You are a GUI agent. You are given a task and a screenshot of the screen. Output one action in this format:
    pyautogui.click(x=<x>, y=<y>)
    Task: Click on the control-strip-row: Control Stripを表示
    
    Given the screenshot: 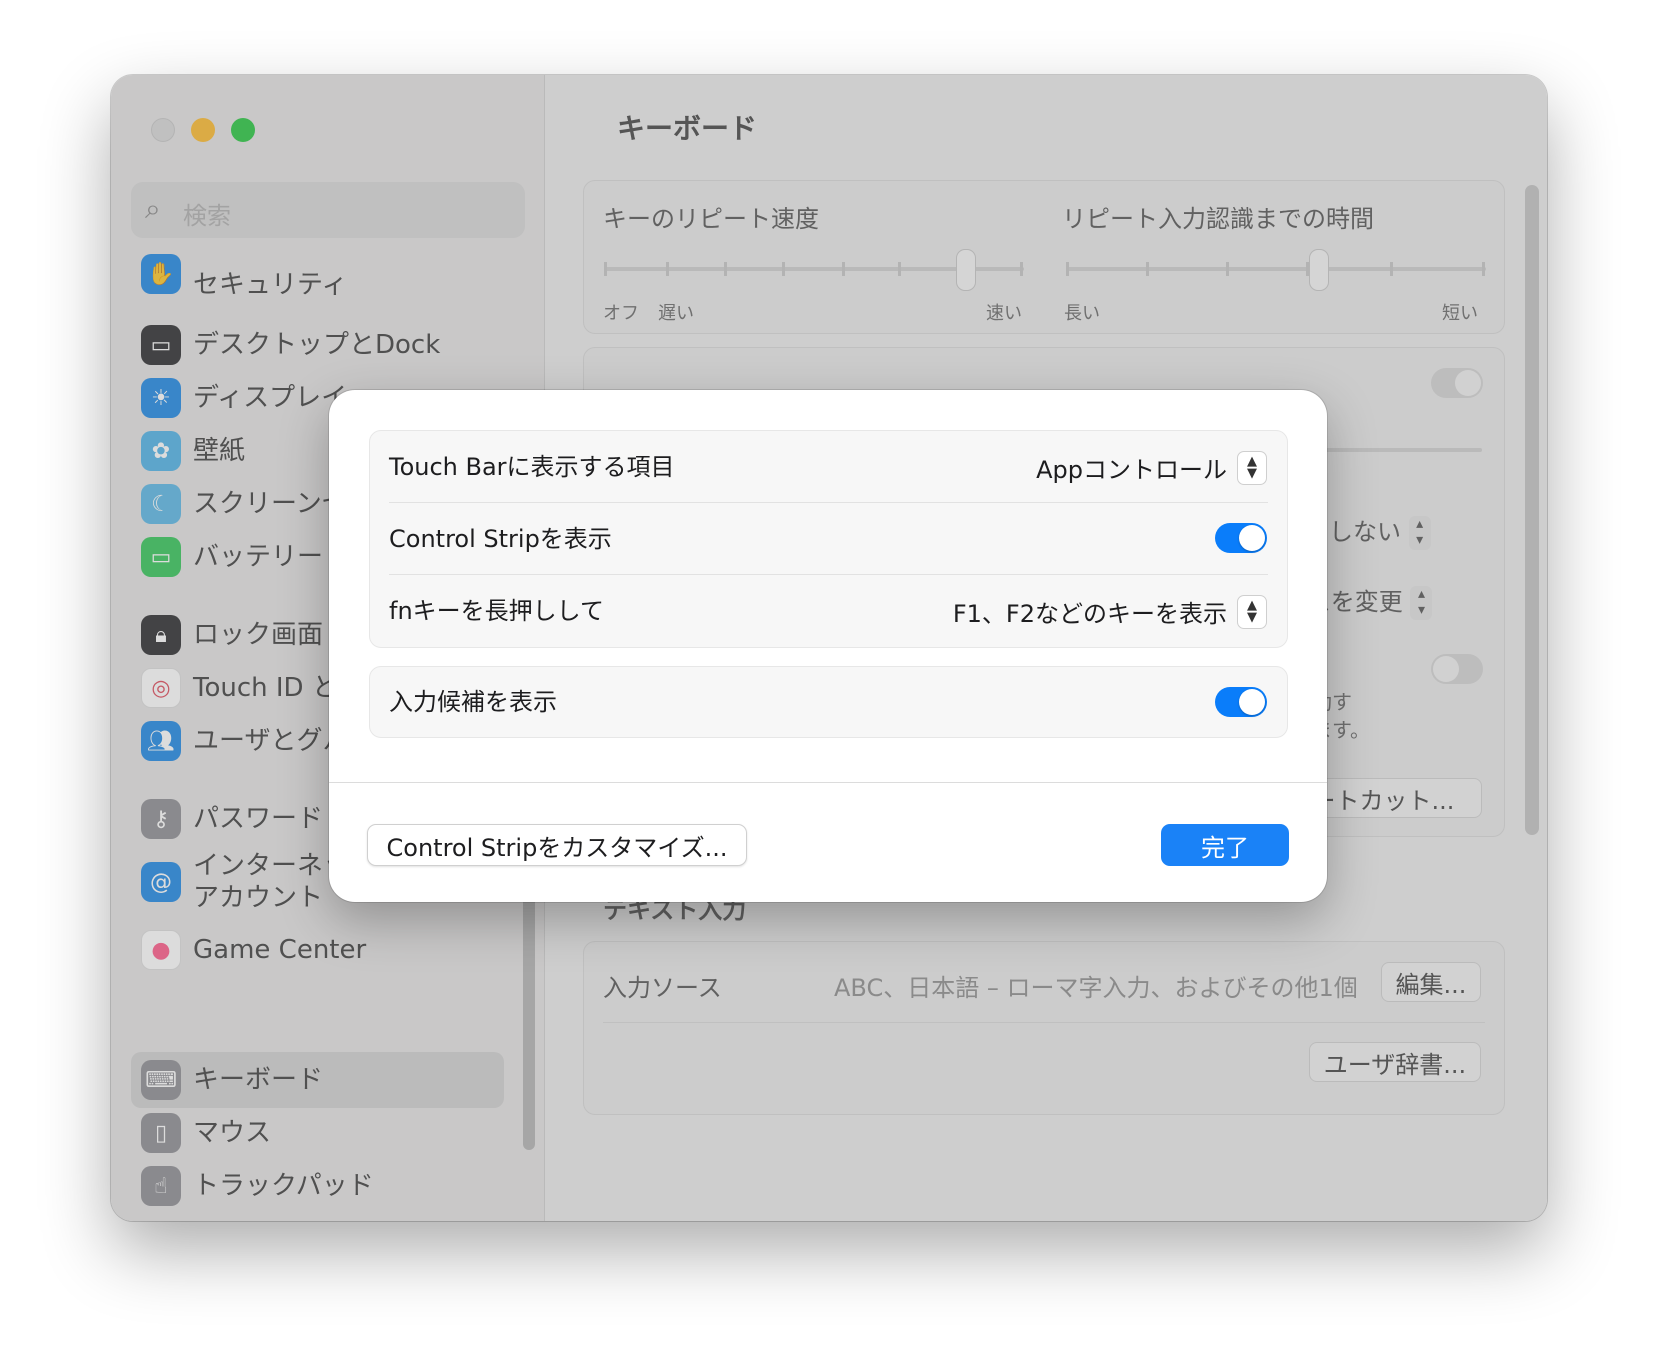 What is the action you would take?
    pyautogui.click(x=828, y=539)
    